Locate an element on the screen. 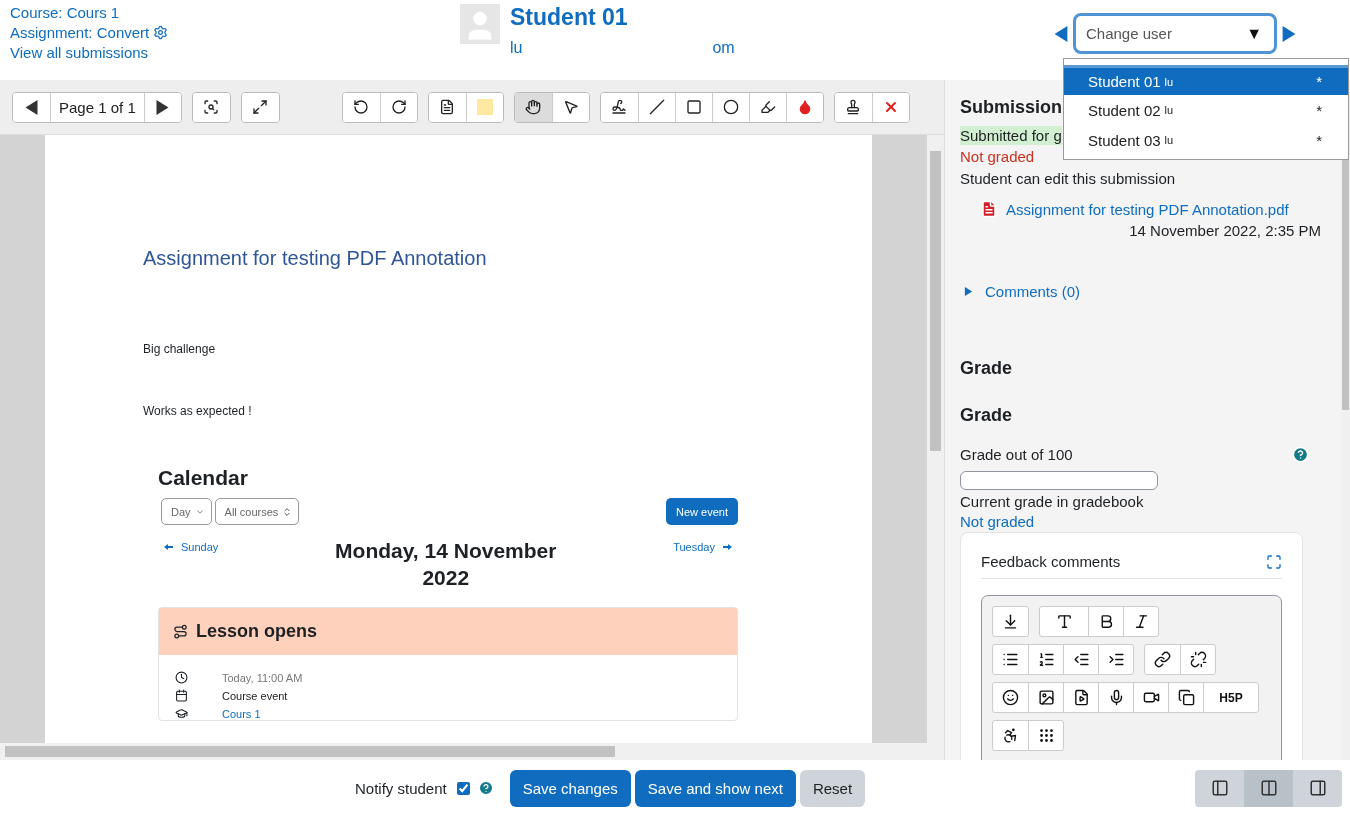 This screenshot has height=816, width=1350. next-page-button is located at coordinates (162, 107).